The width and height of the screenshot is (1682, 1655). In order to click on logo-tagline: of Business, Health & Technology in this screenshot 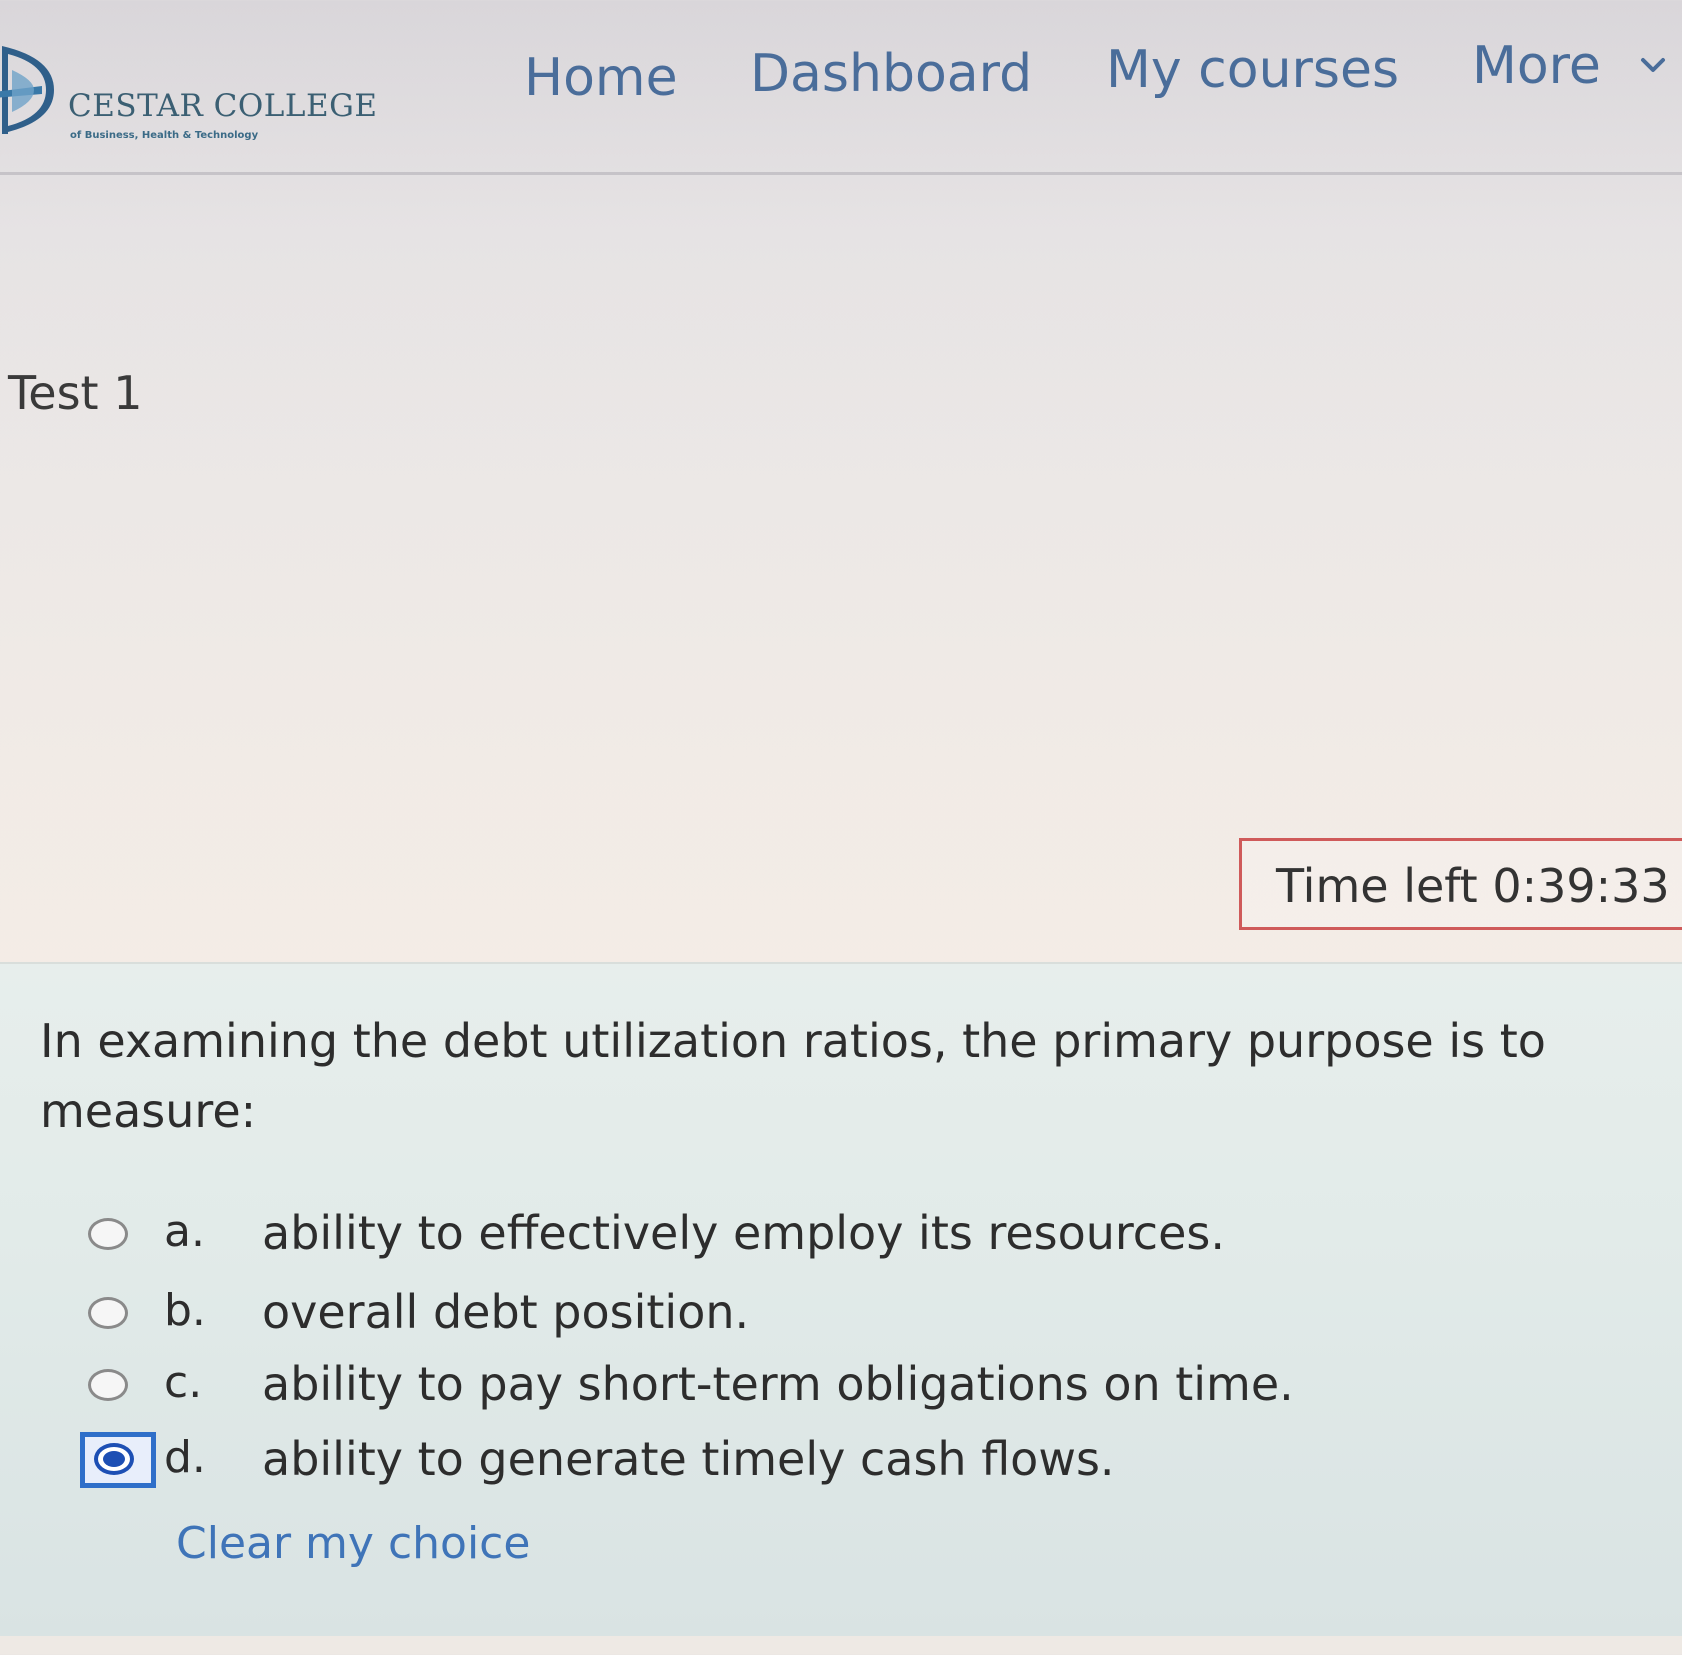, I will do `click(164, 135)`.